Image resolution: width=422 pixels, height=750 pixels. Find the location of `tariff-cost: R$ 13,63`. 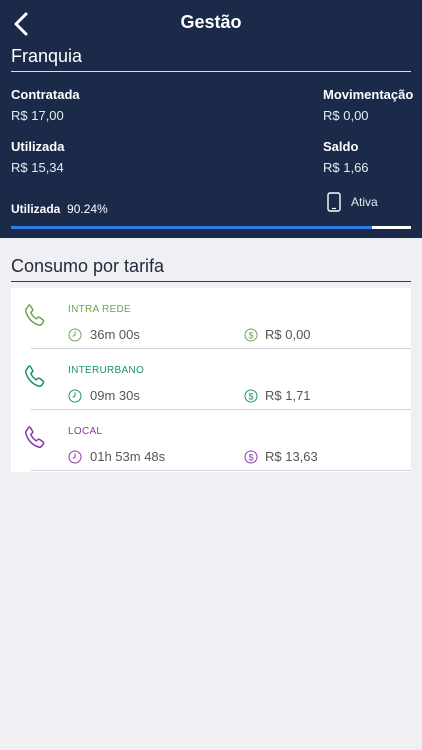

tariff-cost: R$ 13,63 is located at coordinates (291, 456).